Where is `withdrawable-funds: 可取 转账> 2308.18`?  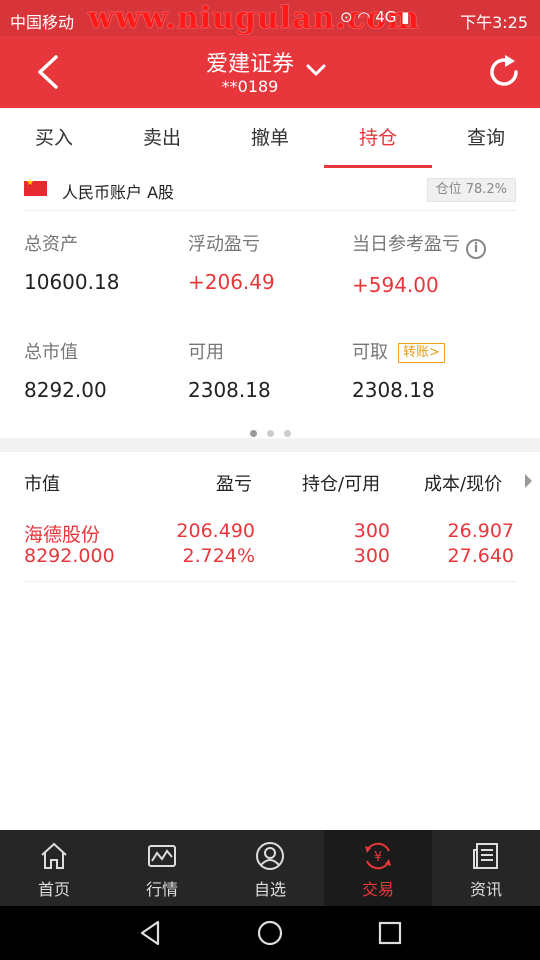
withdrawable-funds: 可取 转账> 2308.18 is located at coordinates (398, 370).